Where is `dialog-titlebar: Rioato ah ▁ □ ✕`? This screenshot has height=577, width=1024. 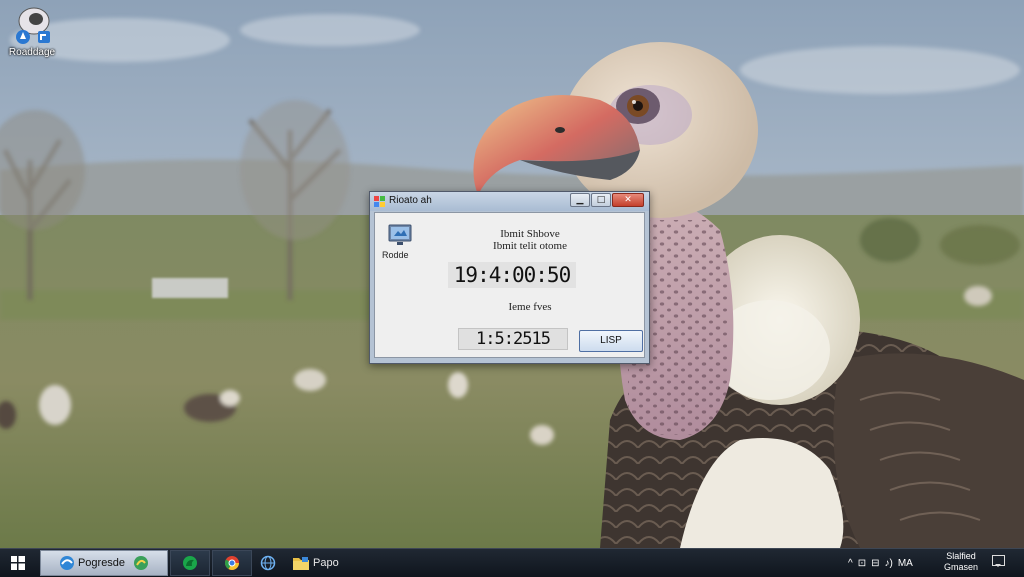
dialog-titlebar: Rioato ah ▁ □ ✕ is located at coordinates (509, 201).